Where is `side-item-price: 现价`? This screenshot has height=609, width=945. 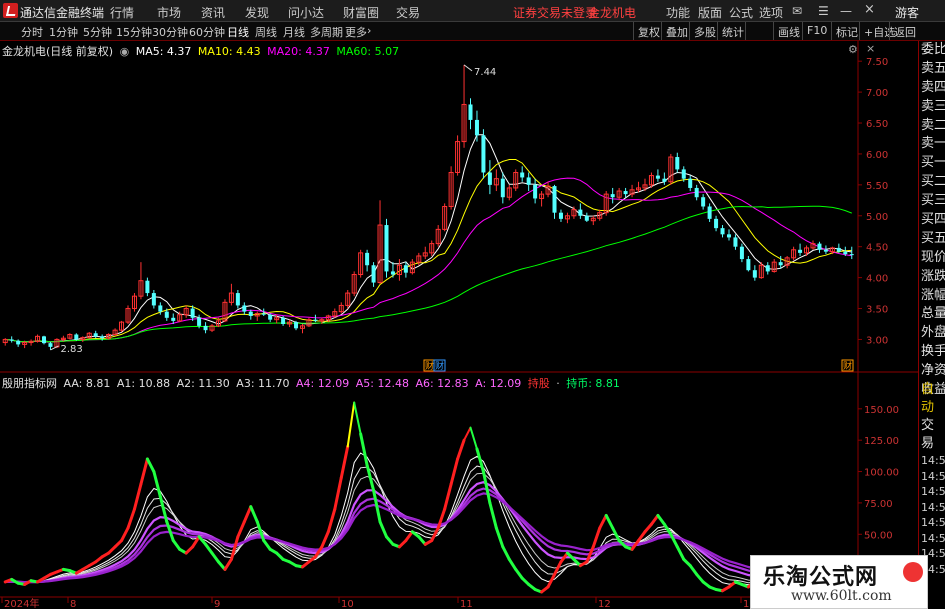
side-item-price: 现价 is located at coordinates (932, 258).